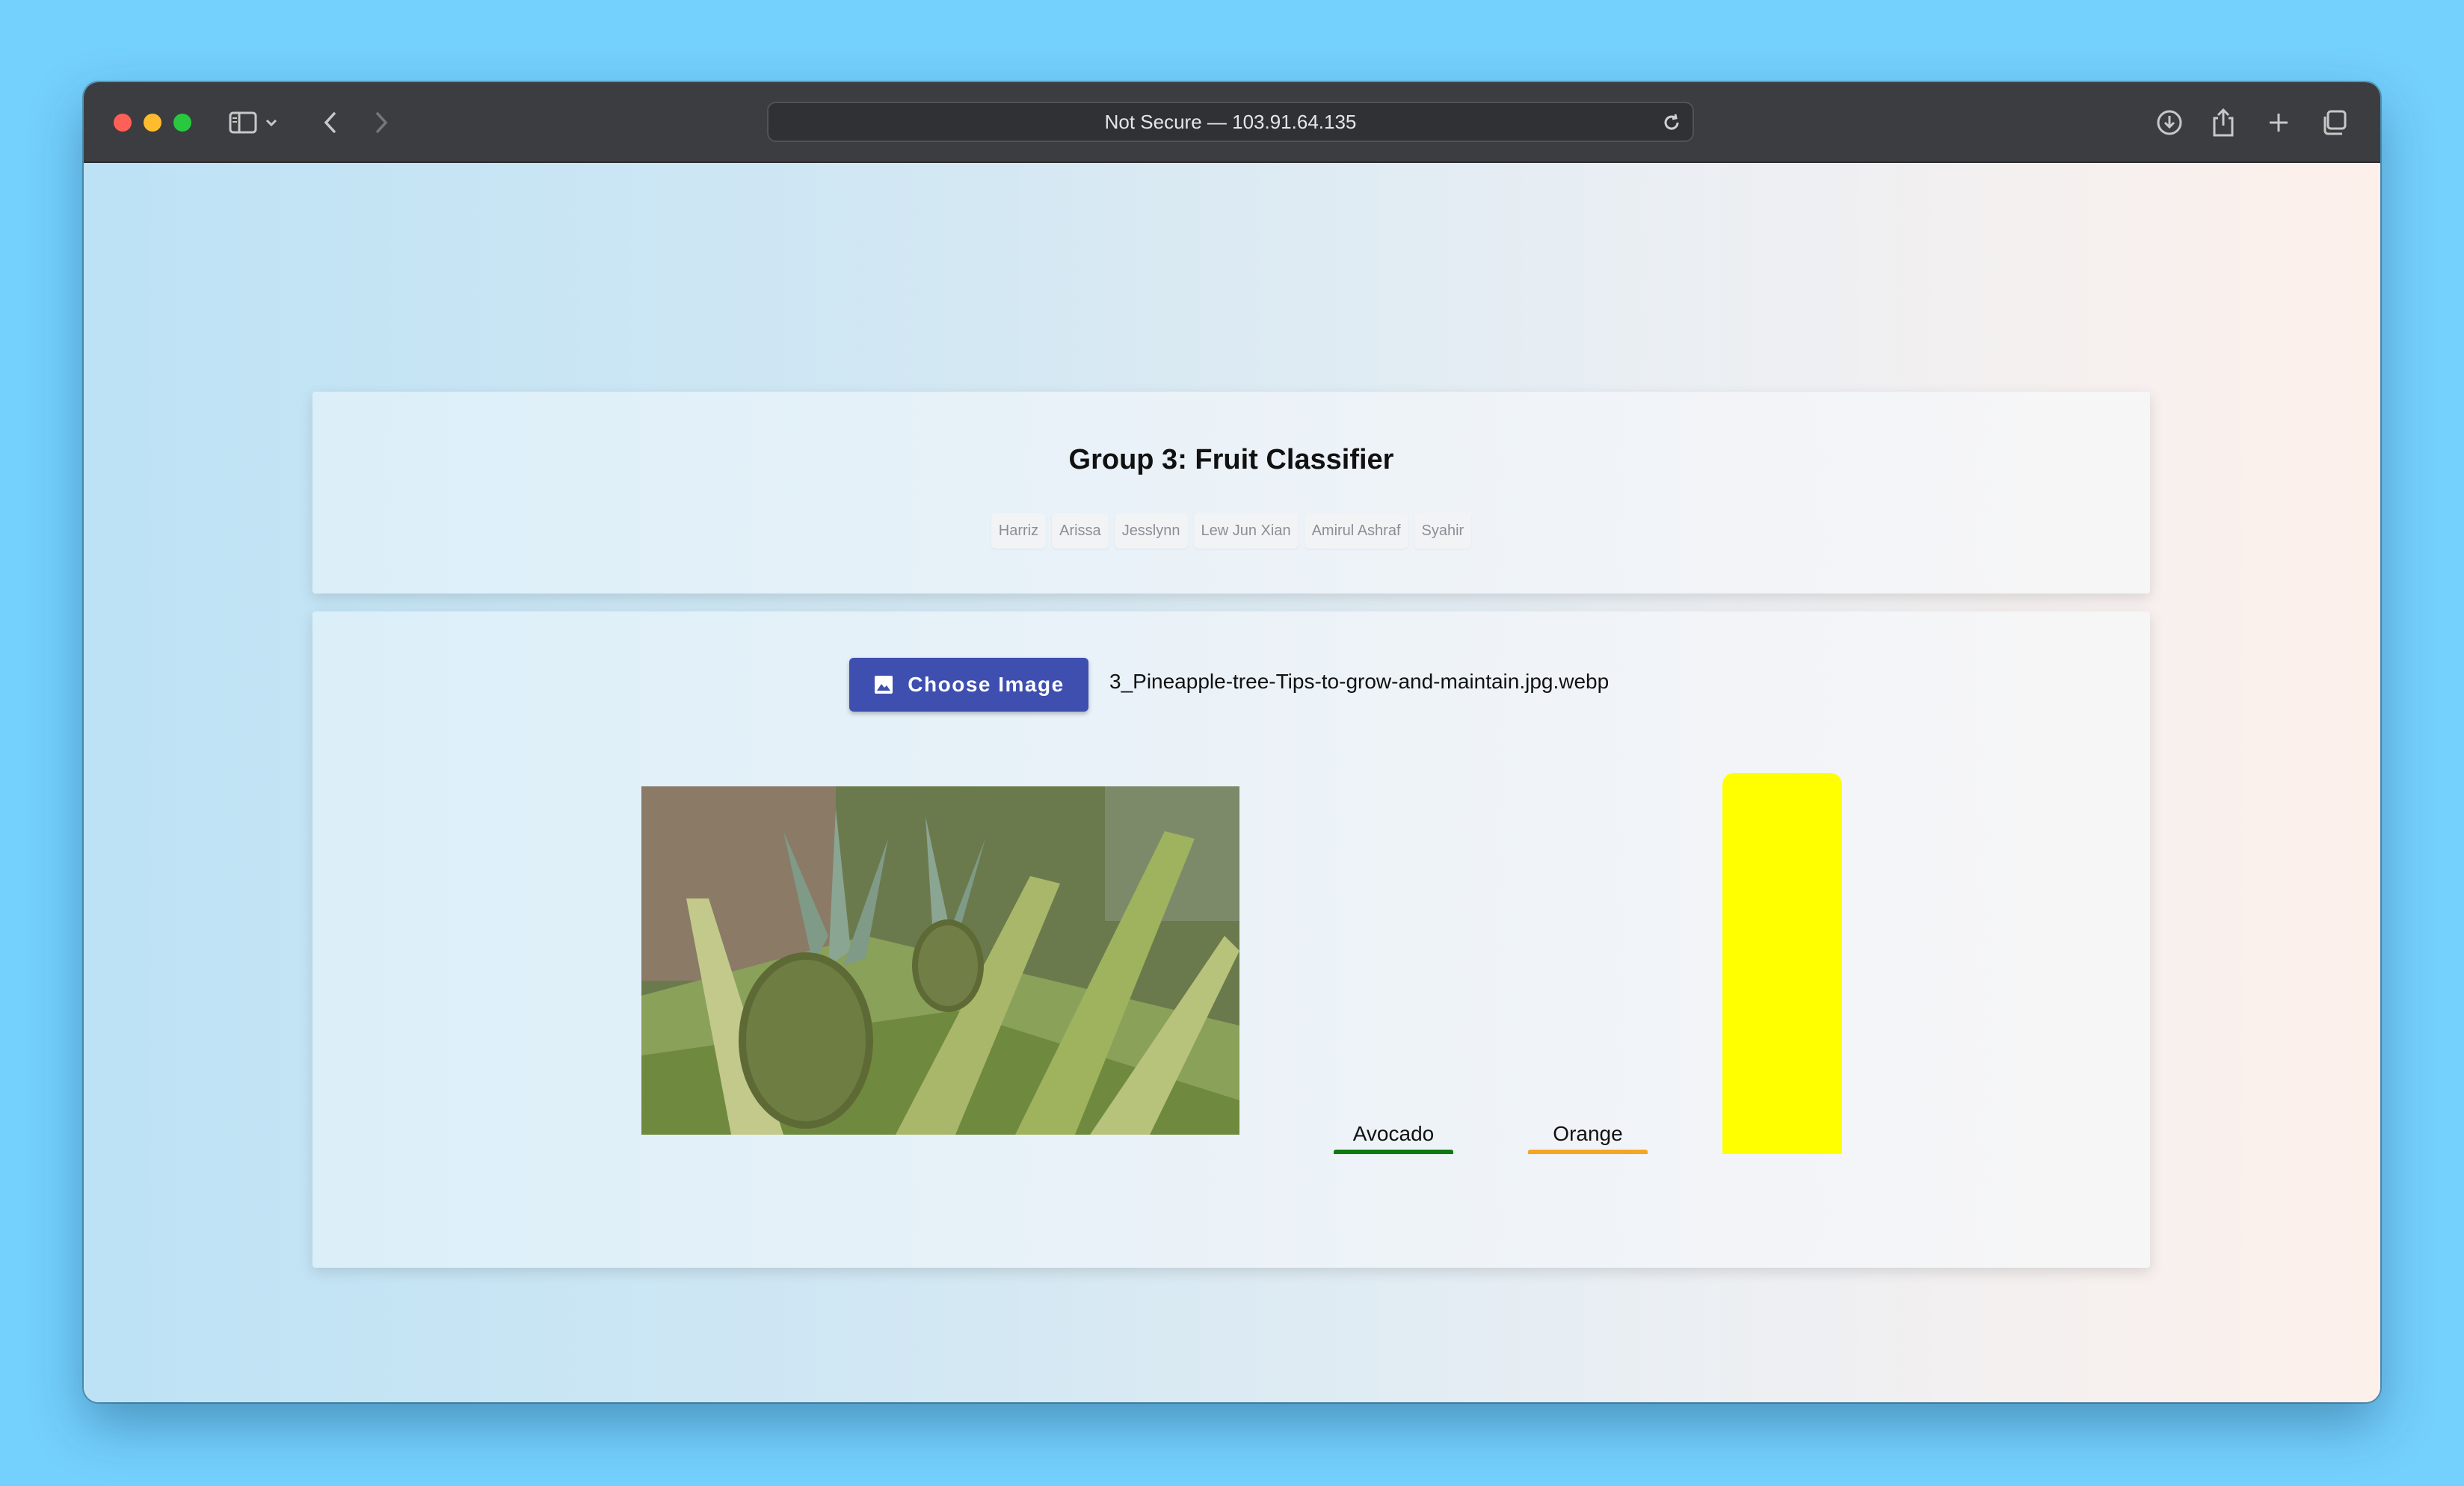 The width and height of the screenshot is (2464, 1486). Describe the element at coordinates (884, 685) in the screenshot. I see `image-icon` at that location.